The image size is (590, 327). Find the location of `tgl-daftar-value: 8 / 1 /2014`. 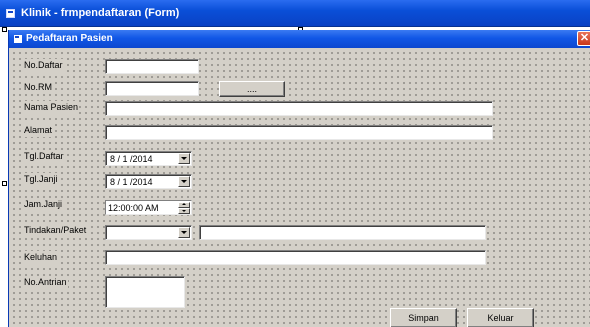

tgl-daftar-value: 8 / 1 /2014 is located at coordinates (131, 159).